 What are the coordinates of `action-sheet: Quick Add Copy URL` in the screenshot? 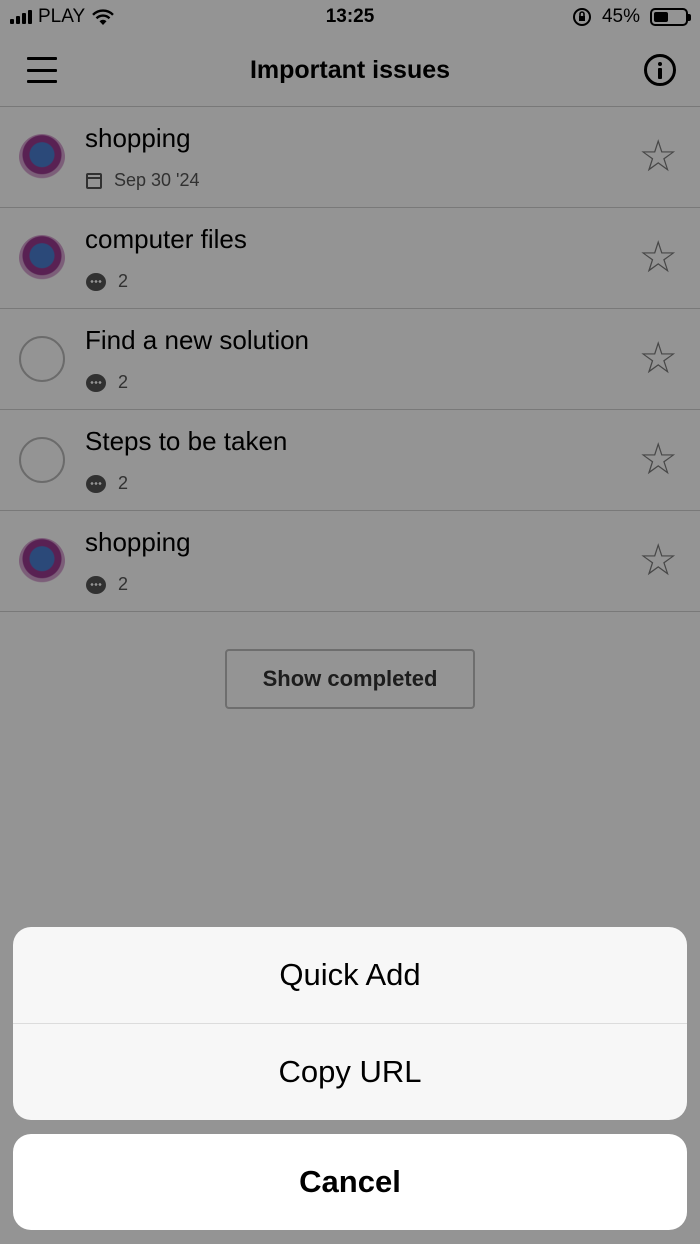 It's located at (350, 1023).